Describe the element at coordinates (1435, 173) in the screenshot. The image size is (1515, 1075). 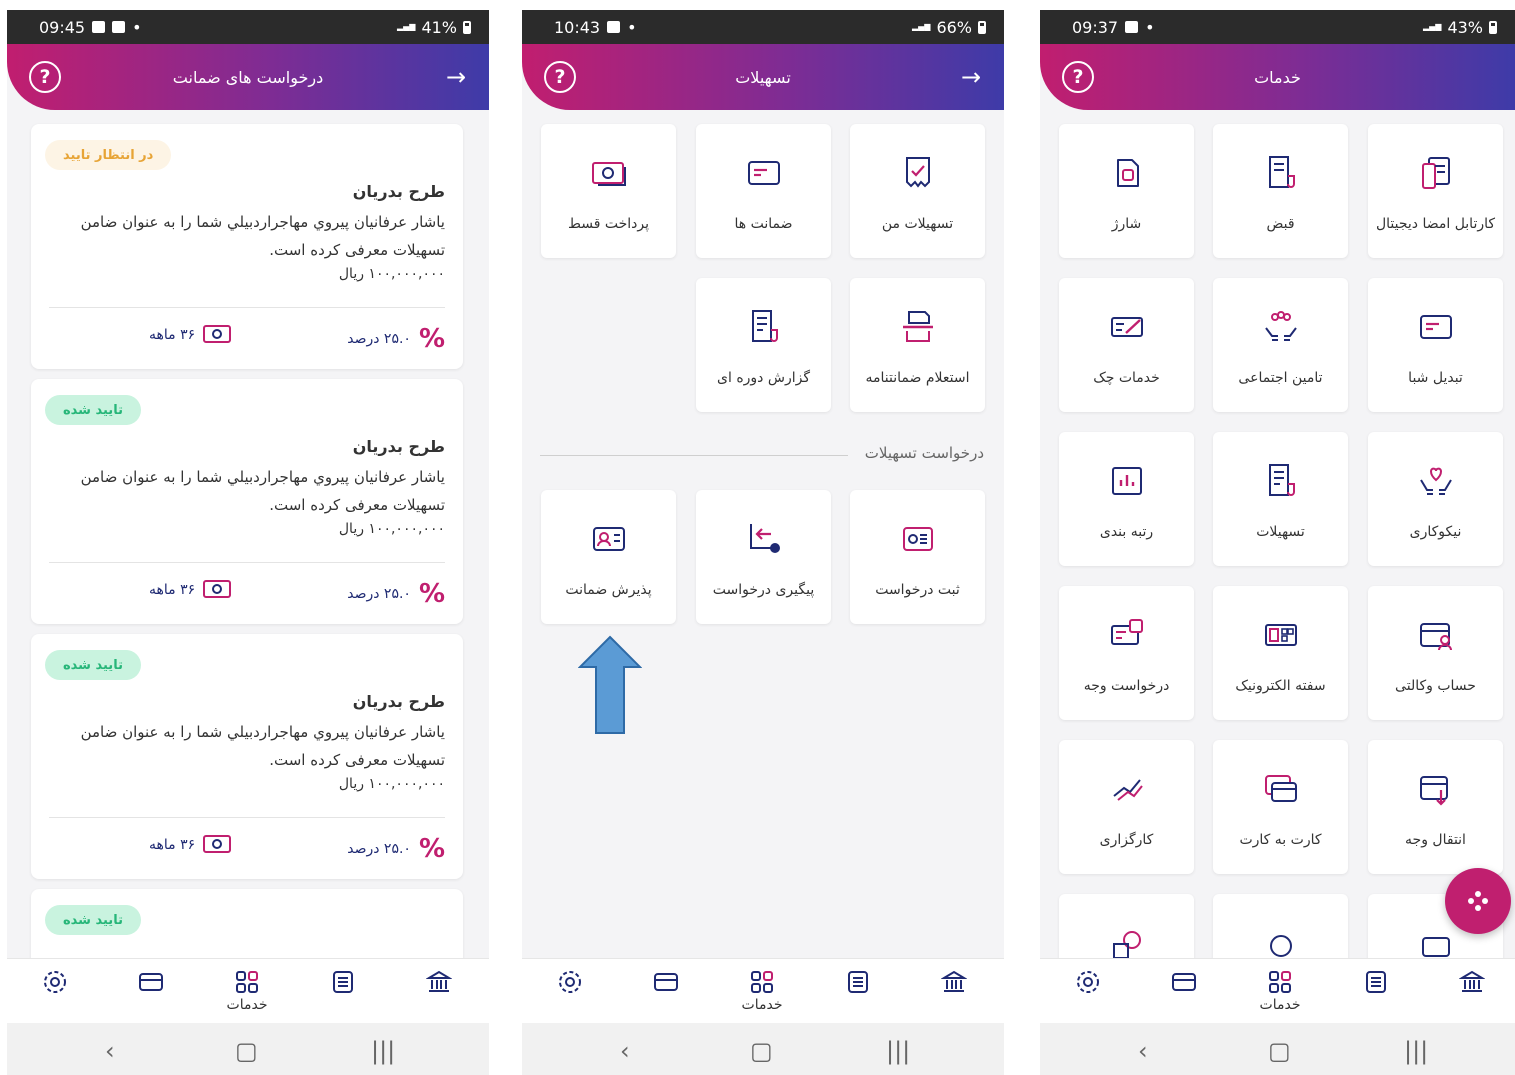
I see `digital-signature-icon` at that location.